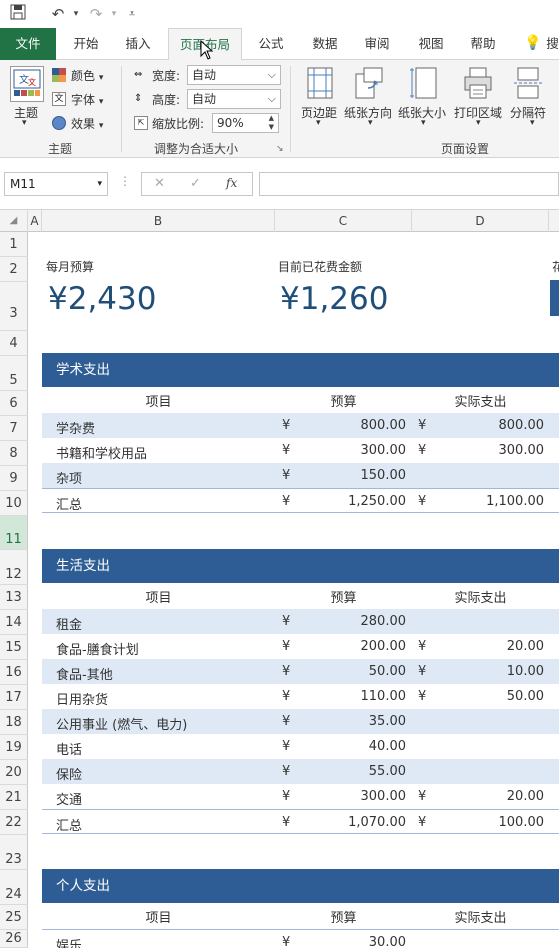 The width and height of the screenshot is (559, 948). I want to click on themes-icon: 文文, so click(27, 84).